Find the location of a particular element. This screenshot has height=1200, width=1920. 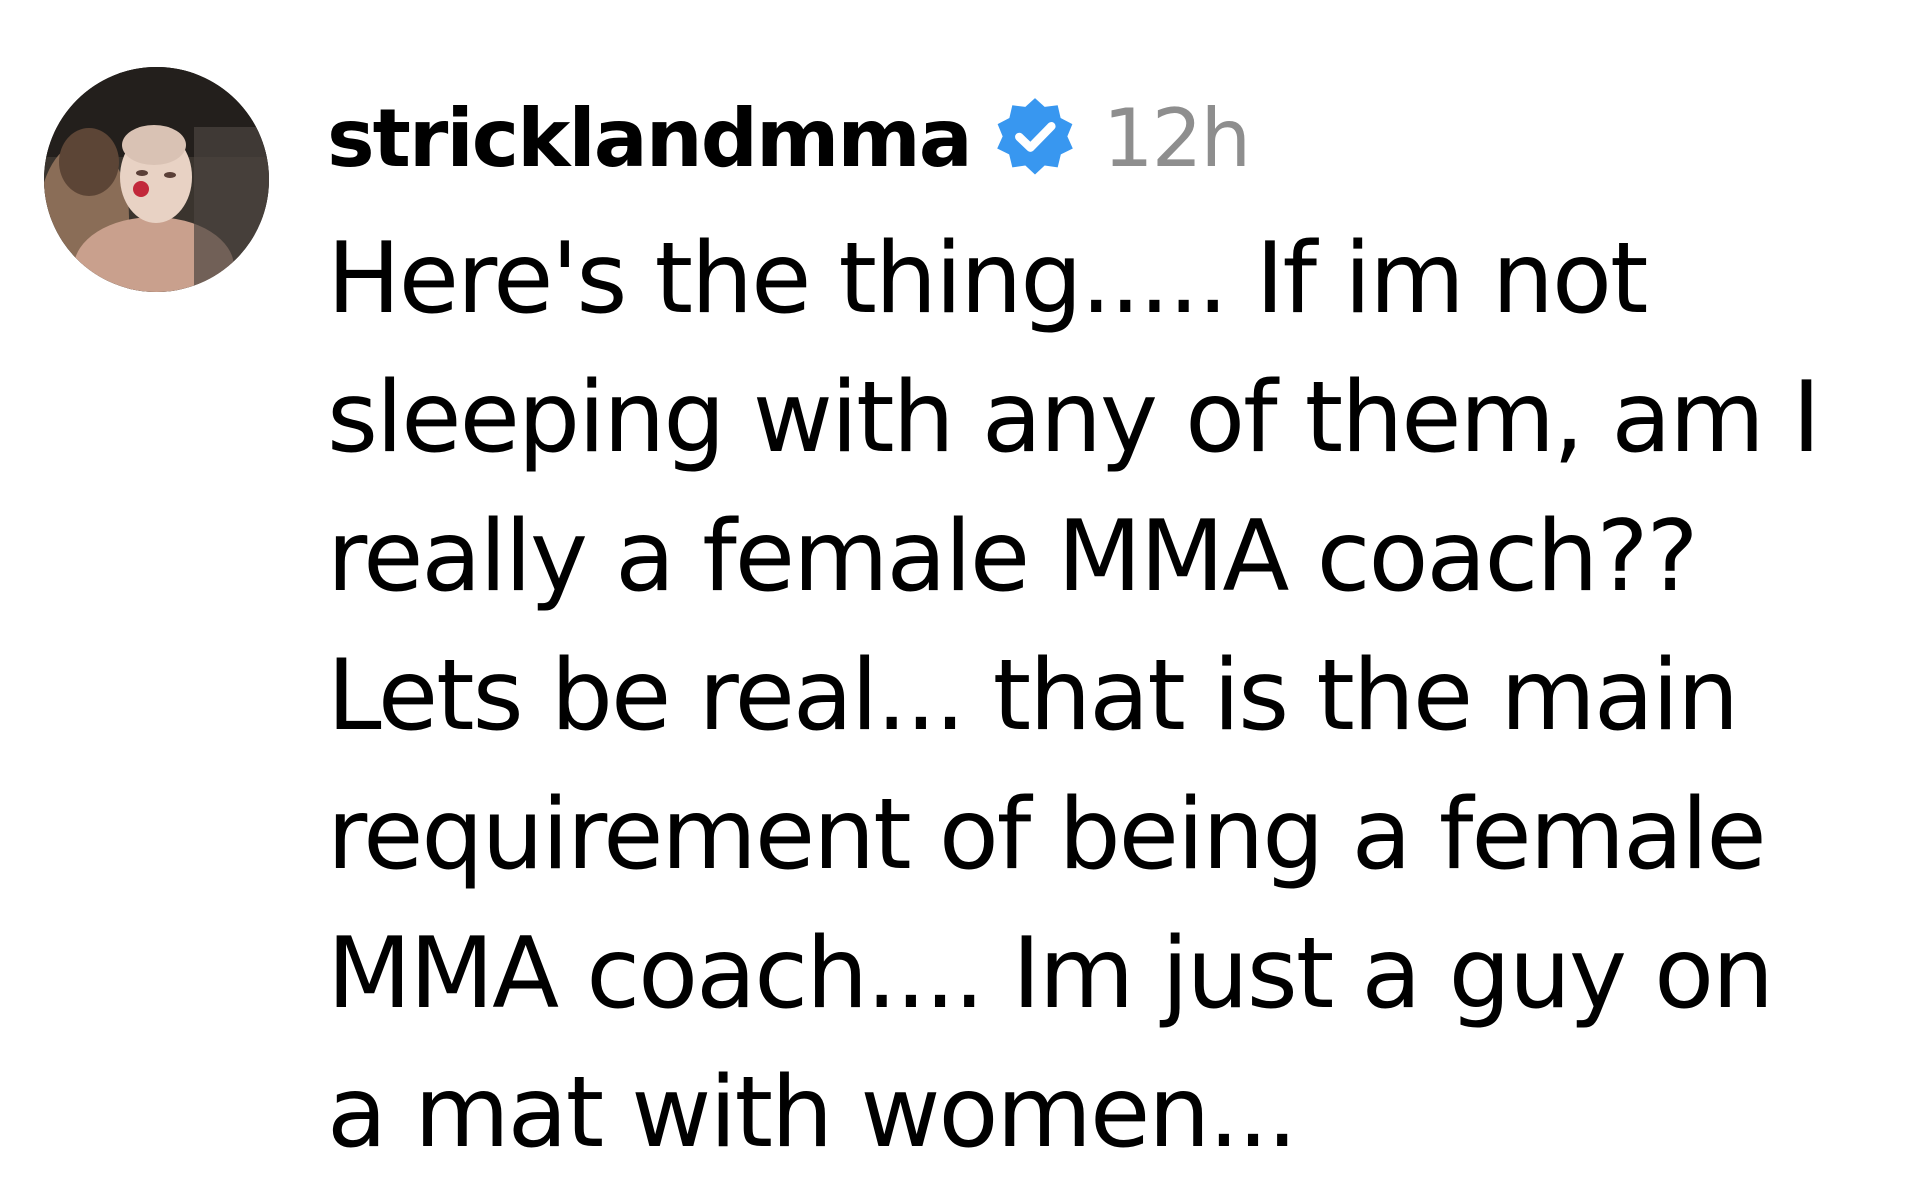

avatar is located at coordinates (156, 179).